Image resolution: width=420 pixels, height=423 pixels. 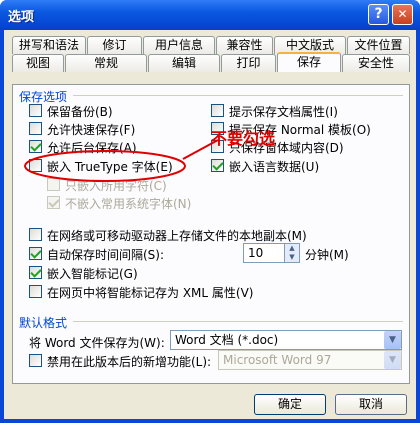 I want to click on tab-file-locations: 文件位置, so click(x=378, y=45).